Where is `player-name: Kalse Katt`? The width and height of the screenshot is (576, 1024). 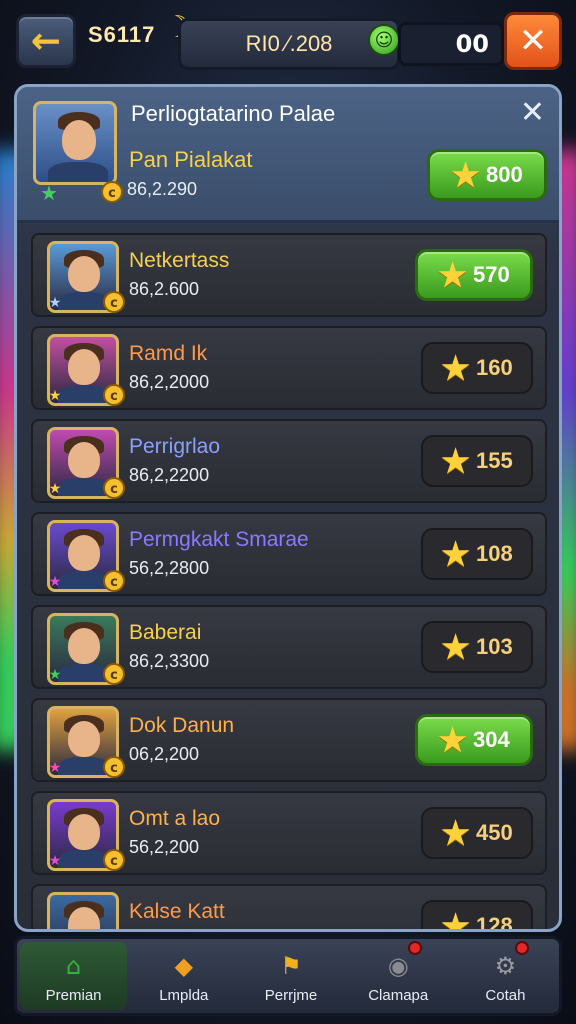 player-name: Kalse Katt is located at coordinates (177, 911).